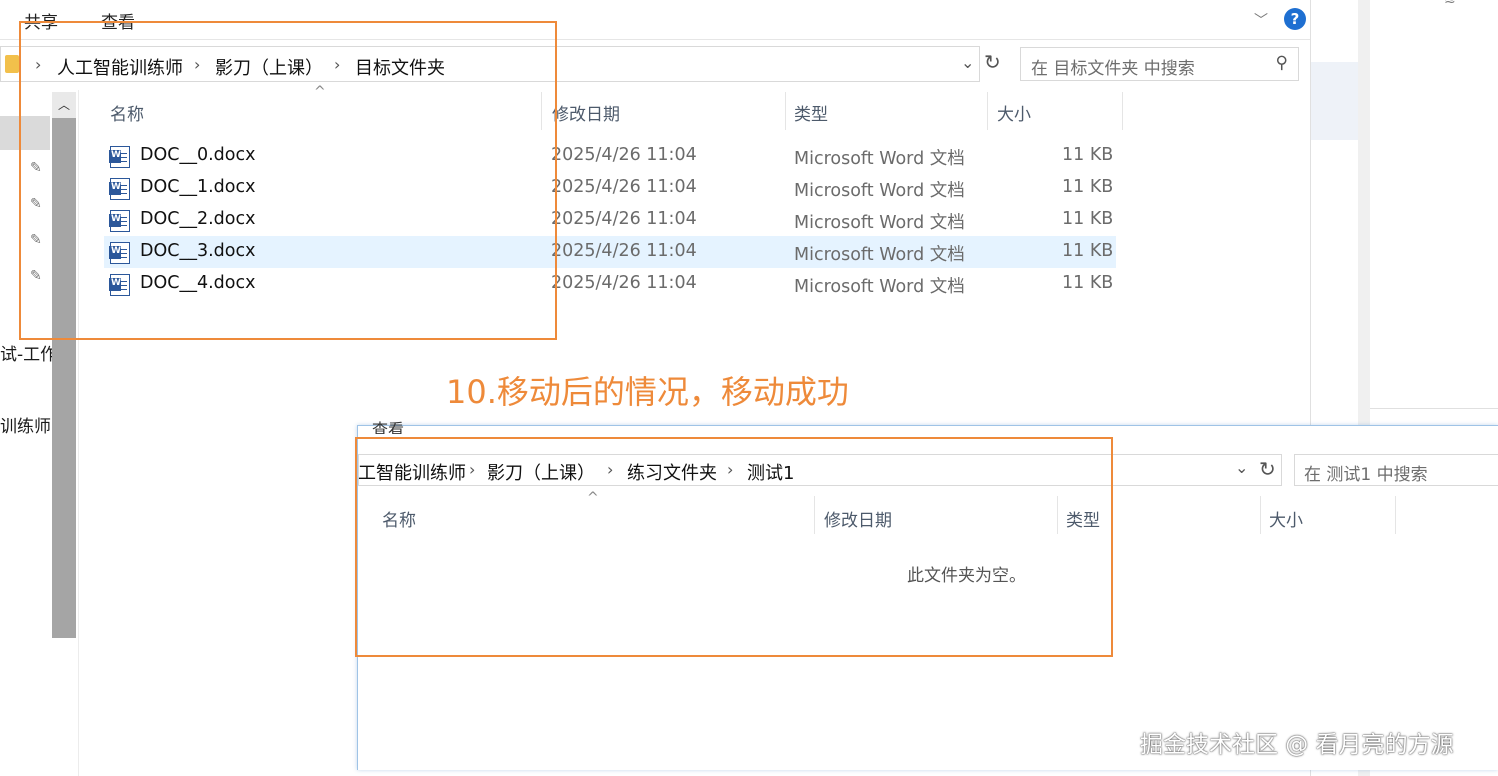 Image resolution: width=1498 pixels, height=776 pixels. Describe the element at coordinates (12, 64) in the screenshot. I see `folder-icon` at that location.